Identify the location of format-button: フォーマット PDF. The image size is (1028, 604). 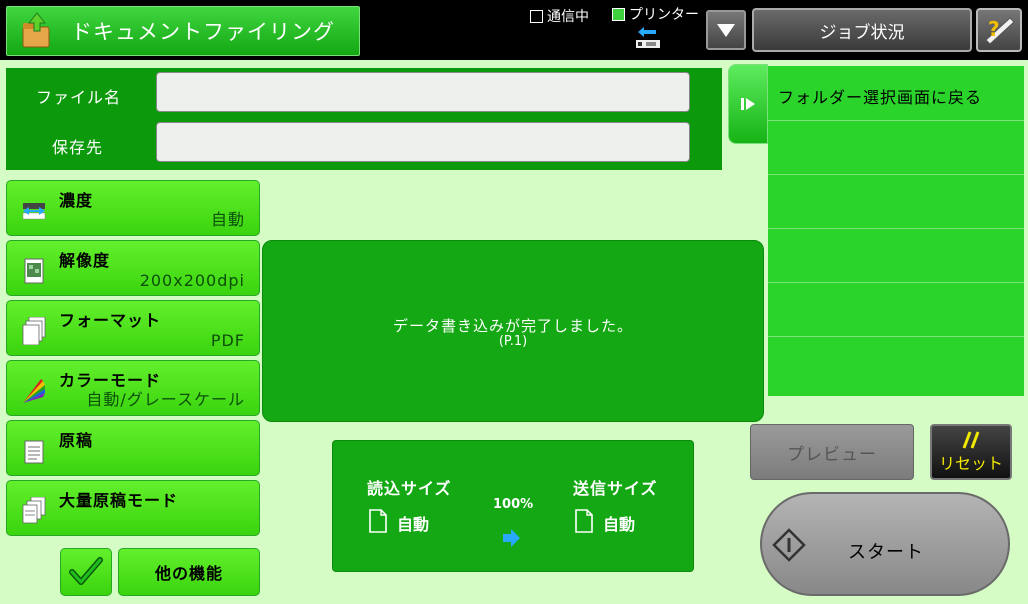
(133, 328).